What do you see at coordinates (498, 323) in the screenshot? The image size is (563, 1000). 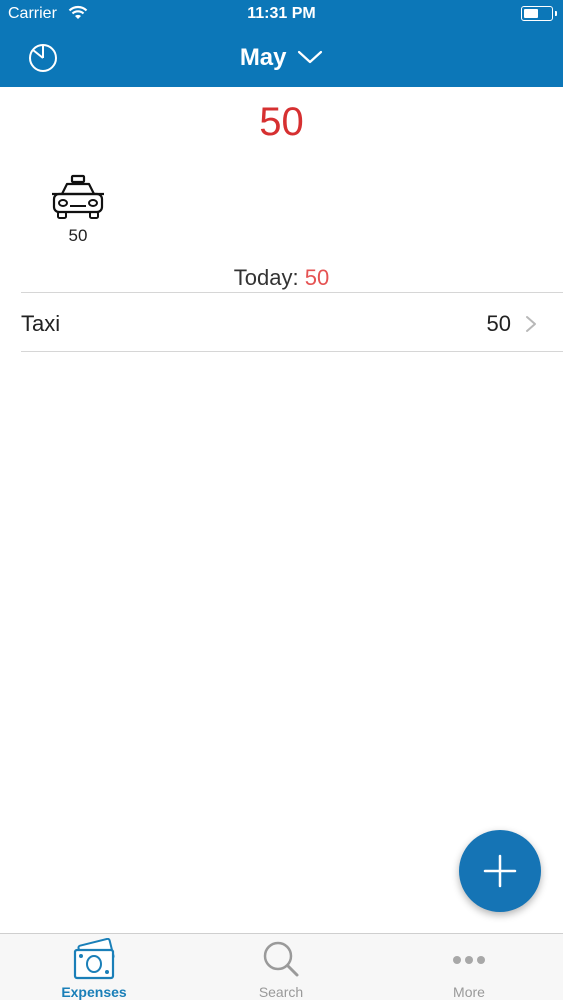 I see `expense-amount: 50` at bounding box center [498, 323].